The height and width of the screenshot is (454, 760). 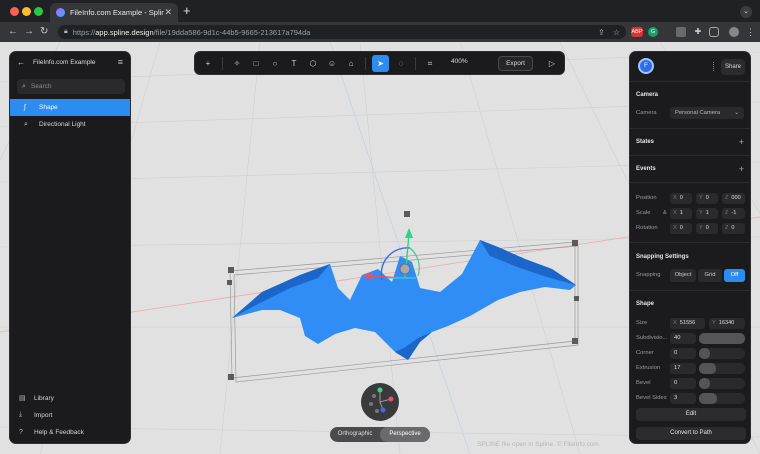 What do you see at coordinates (601, 32) in the screenshot?
I see `share-page-icon: ⇪` at bounding box center [601, 32].